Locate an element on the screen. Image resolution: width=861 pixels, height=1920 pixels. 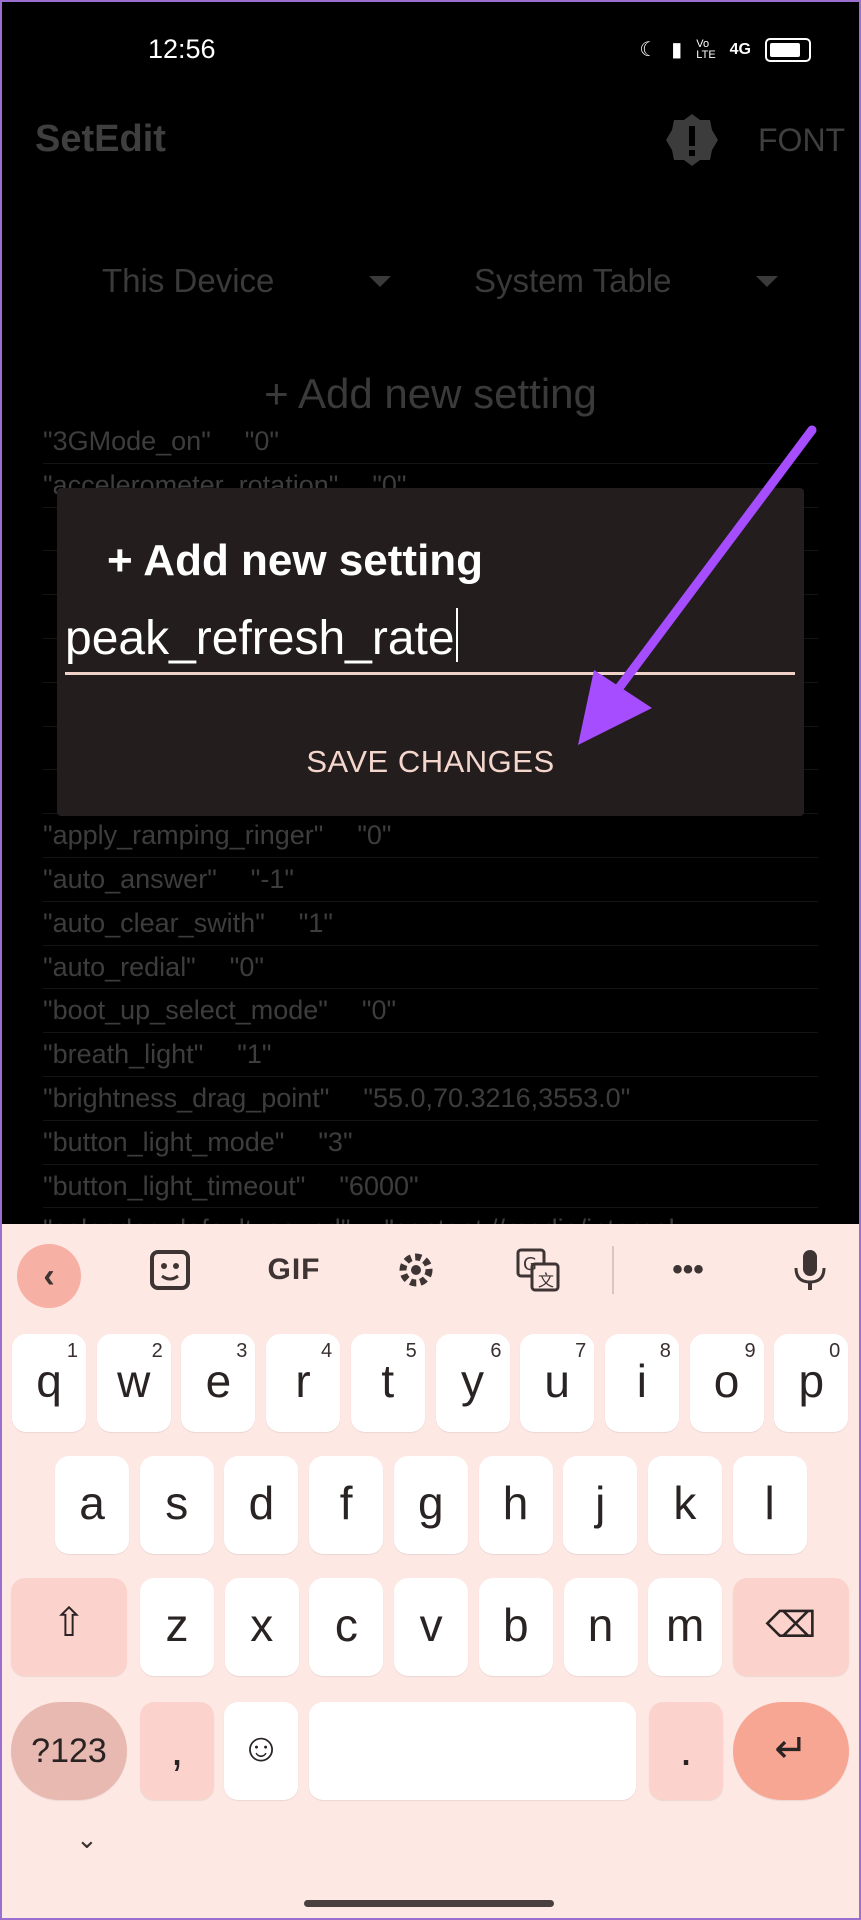
symbols-key: ?123 is located at coordinates (69, 1751).